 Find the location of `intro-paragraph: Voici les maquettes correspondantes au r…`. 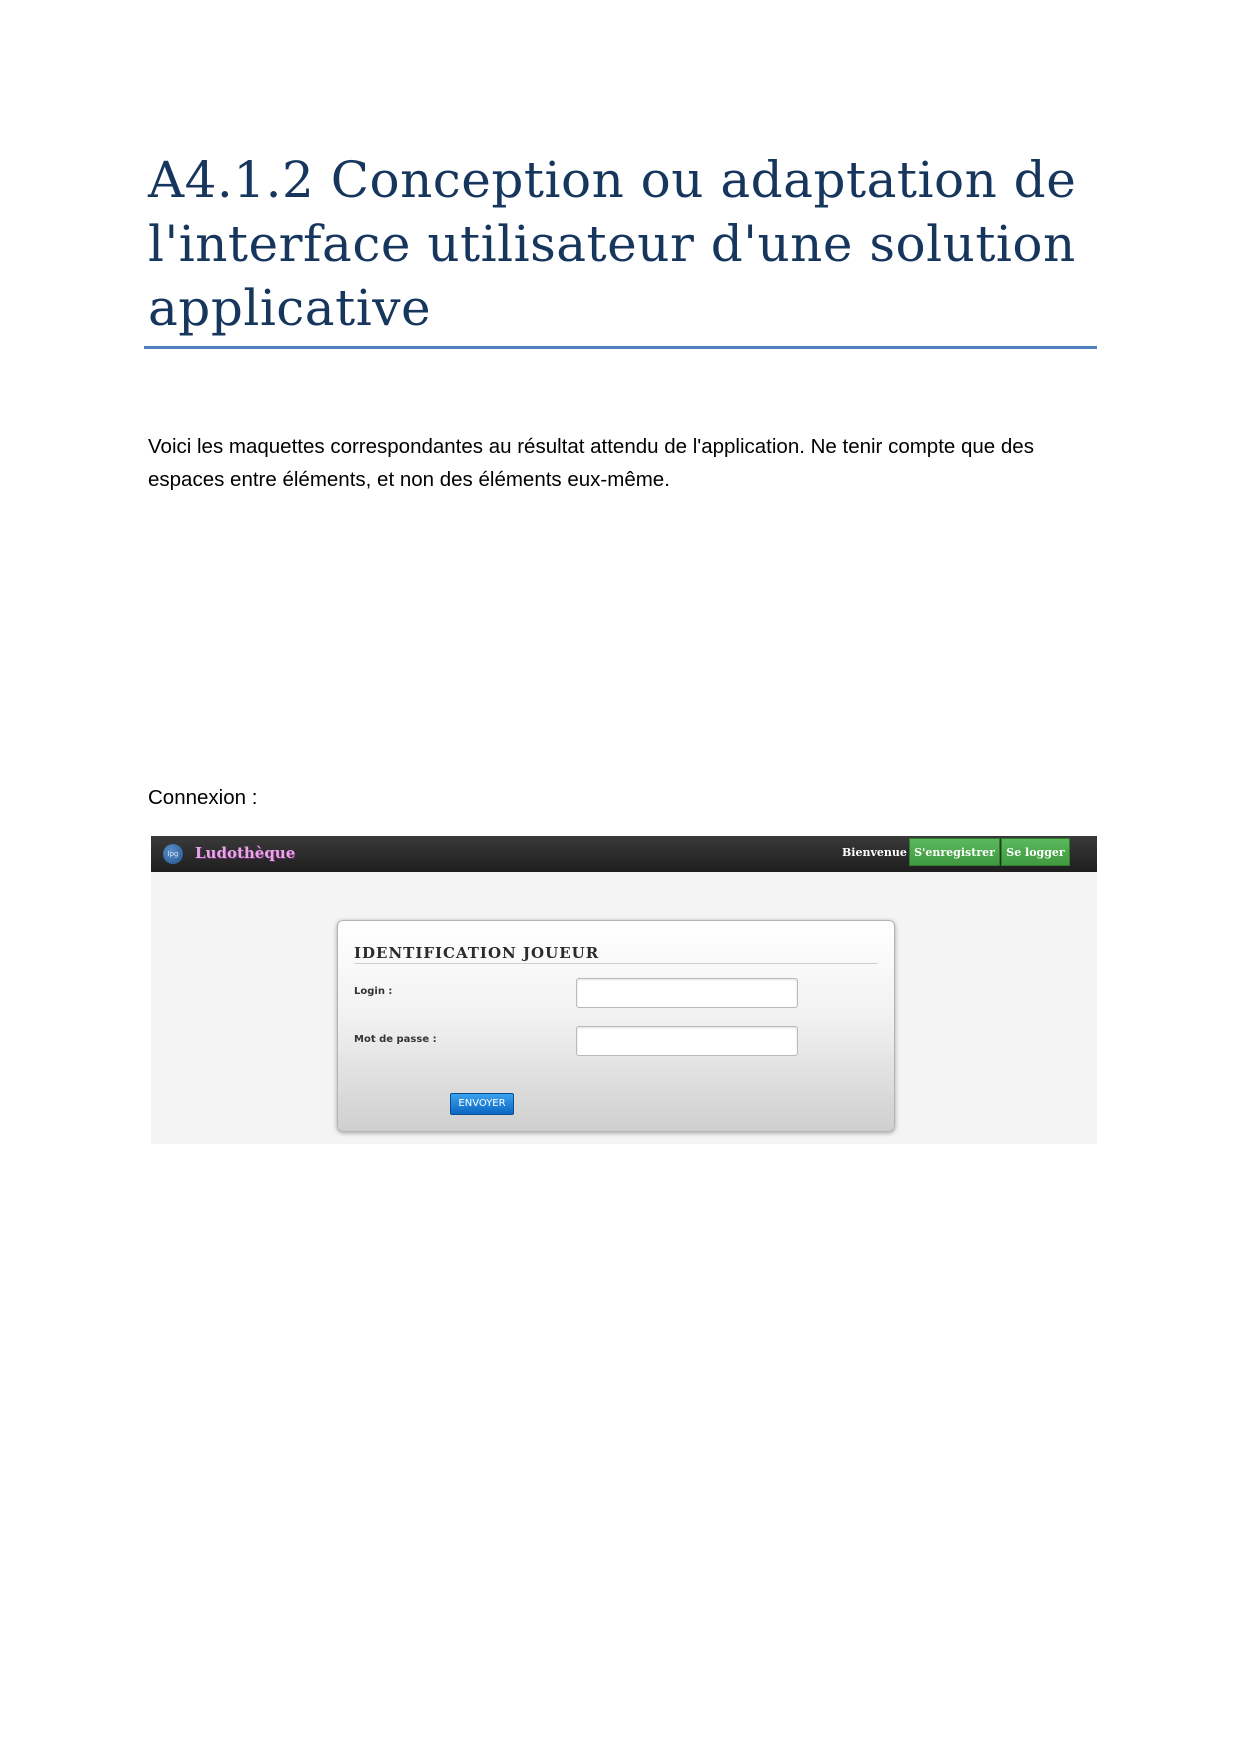

intro-paragraph: Voici les maquettes correspondantes au r… is located at coordinates (591, 463).